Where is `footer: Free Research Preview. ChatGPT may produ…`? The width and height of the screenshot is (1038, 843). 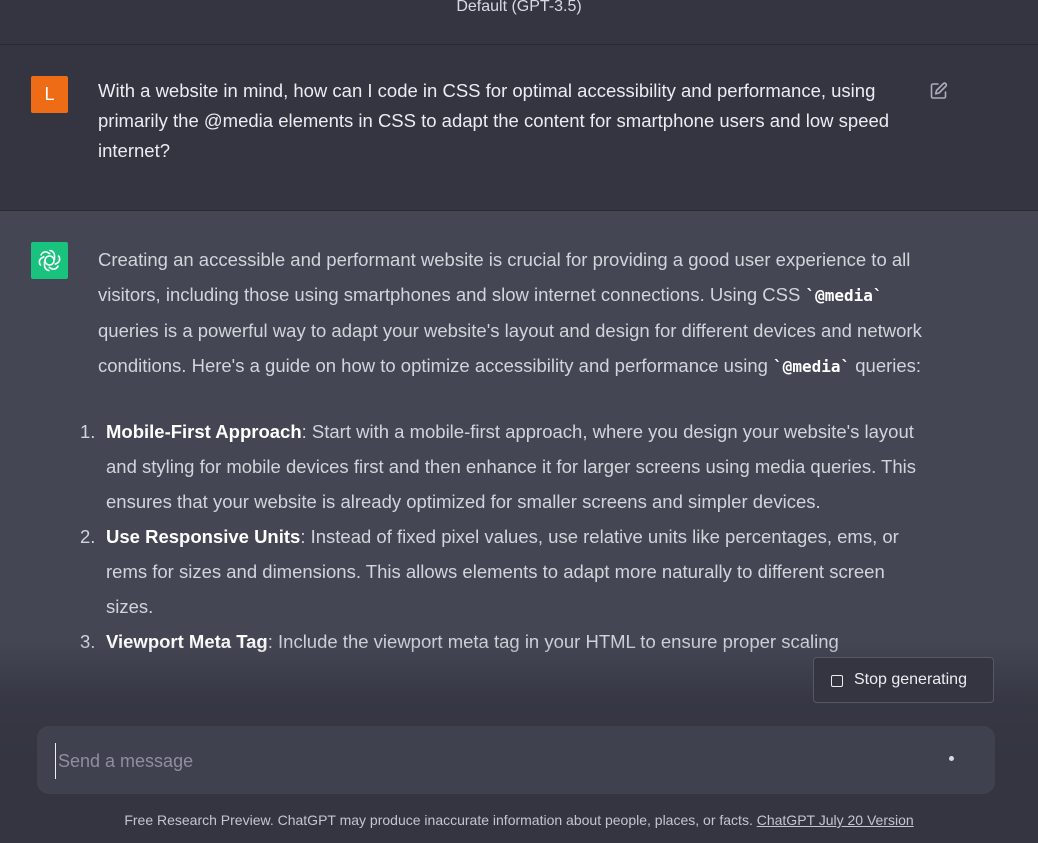
footer: Free Research Preview. ChatGPT may produ… is located at coordinates (519, 820).